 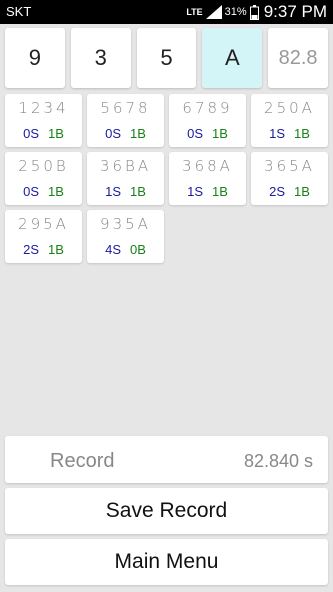 I want to click on history-entry: 365A 2S 1B, so click(x=289, y=178).